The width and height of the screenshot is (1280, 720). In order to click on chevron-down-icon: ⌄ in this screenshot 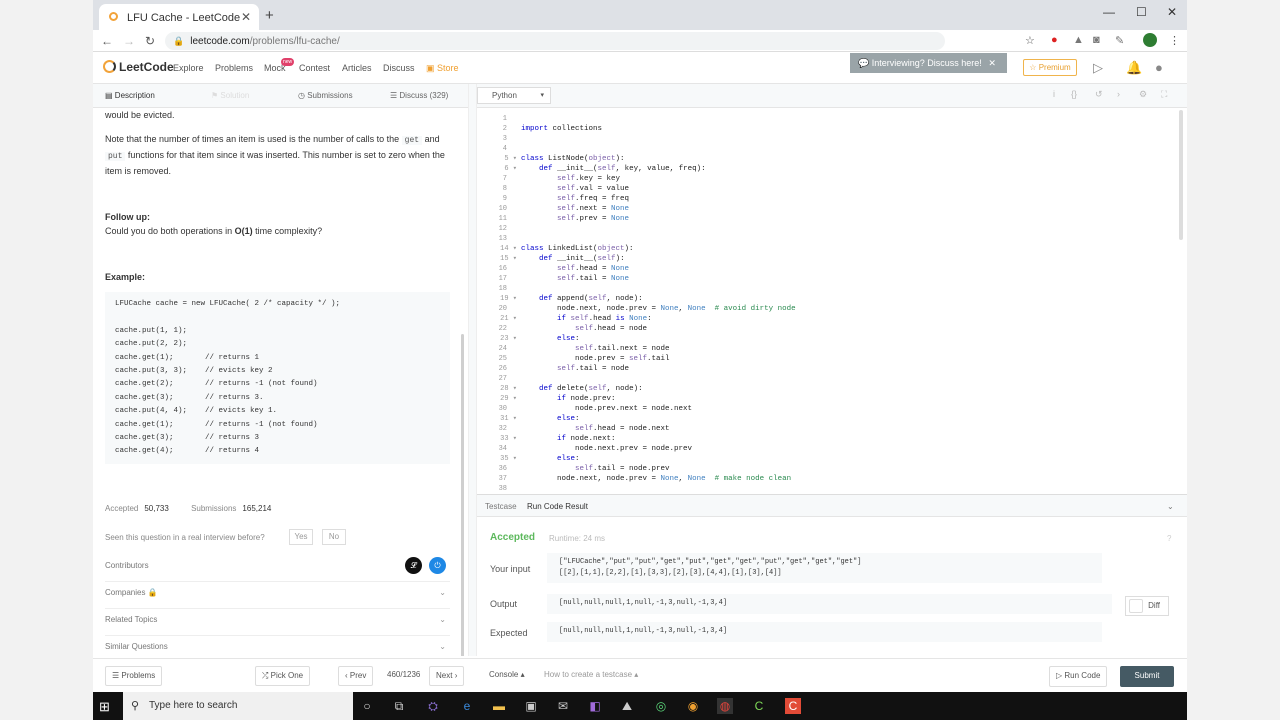, I will do `click(1170, 506)`.